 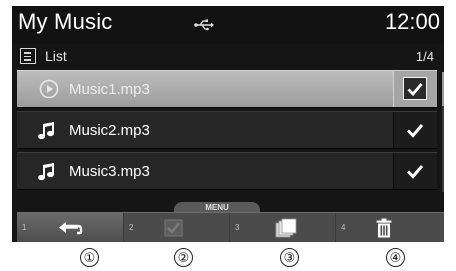 I want to click on page-title: My Music, so click(x=65, y=21).